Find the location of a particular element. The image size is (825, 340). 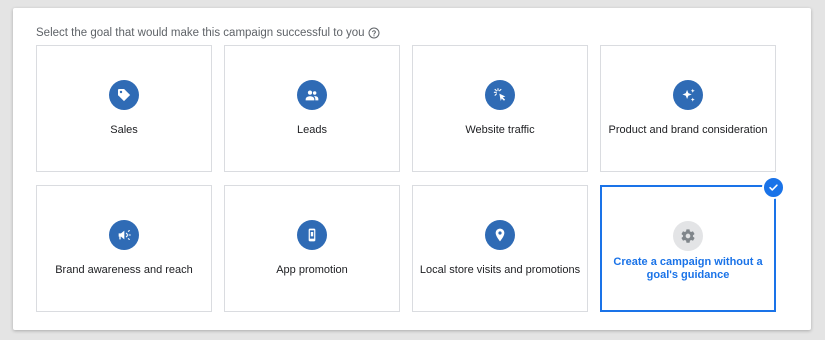

phone-icon is located at coordinates (312, 235).